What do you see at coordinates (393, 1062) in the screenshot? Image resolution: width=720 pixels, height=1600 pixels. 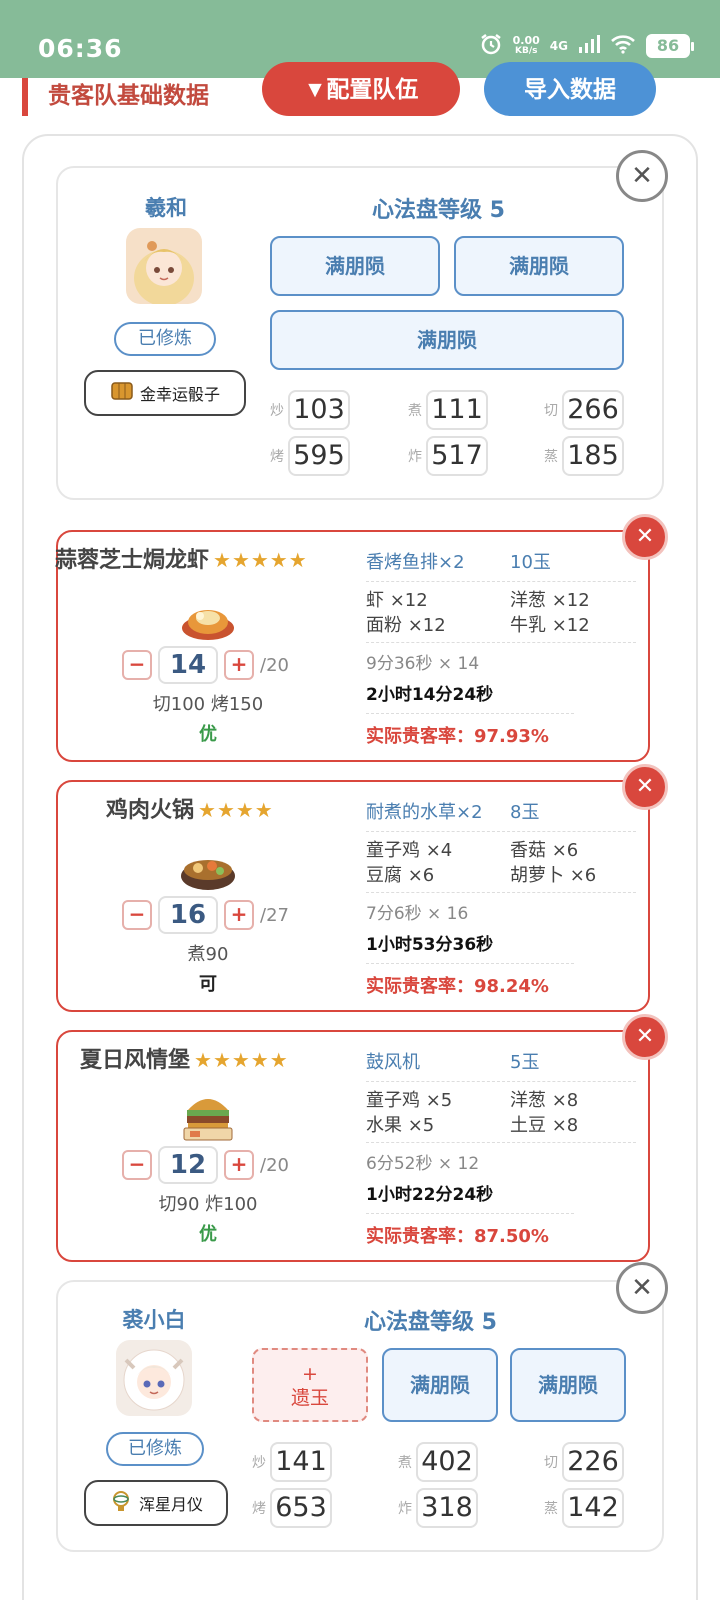 I see `special-material: 鼓风机` at bounding box center [393, 1062].